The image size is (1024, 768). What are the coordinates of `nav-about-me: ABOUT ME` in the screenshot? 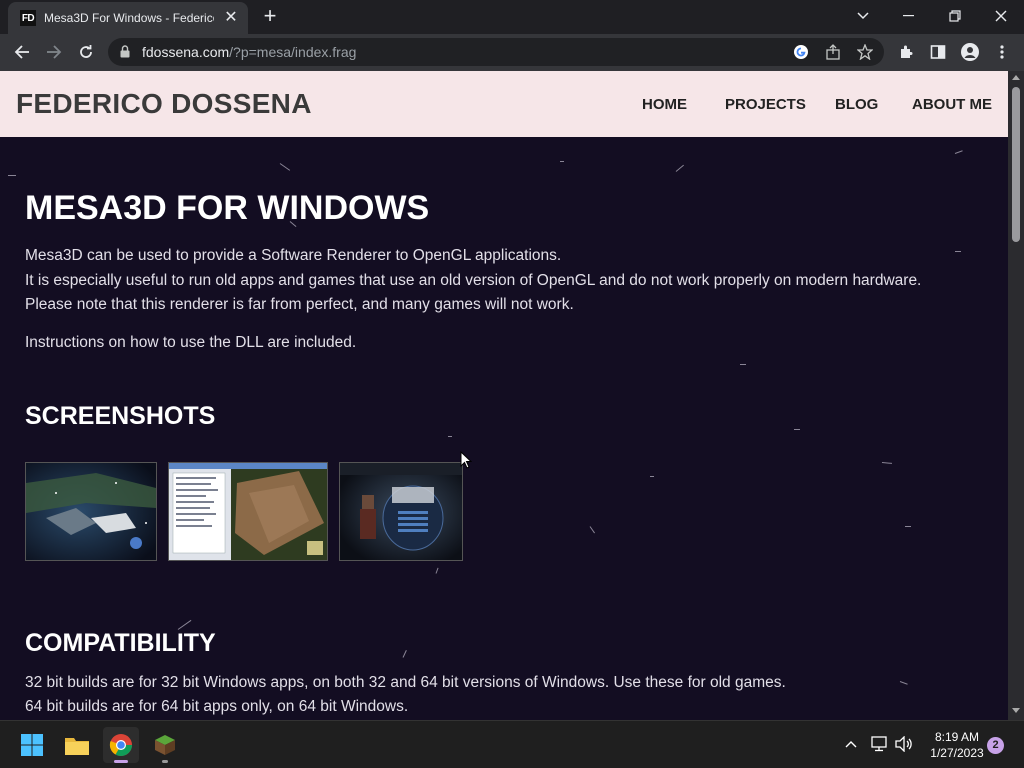 It's located at (952, 104).